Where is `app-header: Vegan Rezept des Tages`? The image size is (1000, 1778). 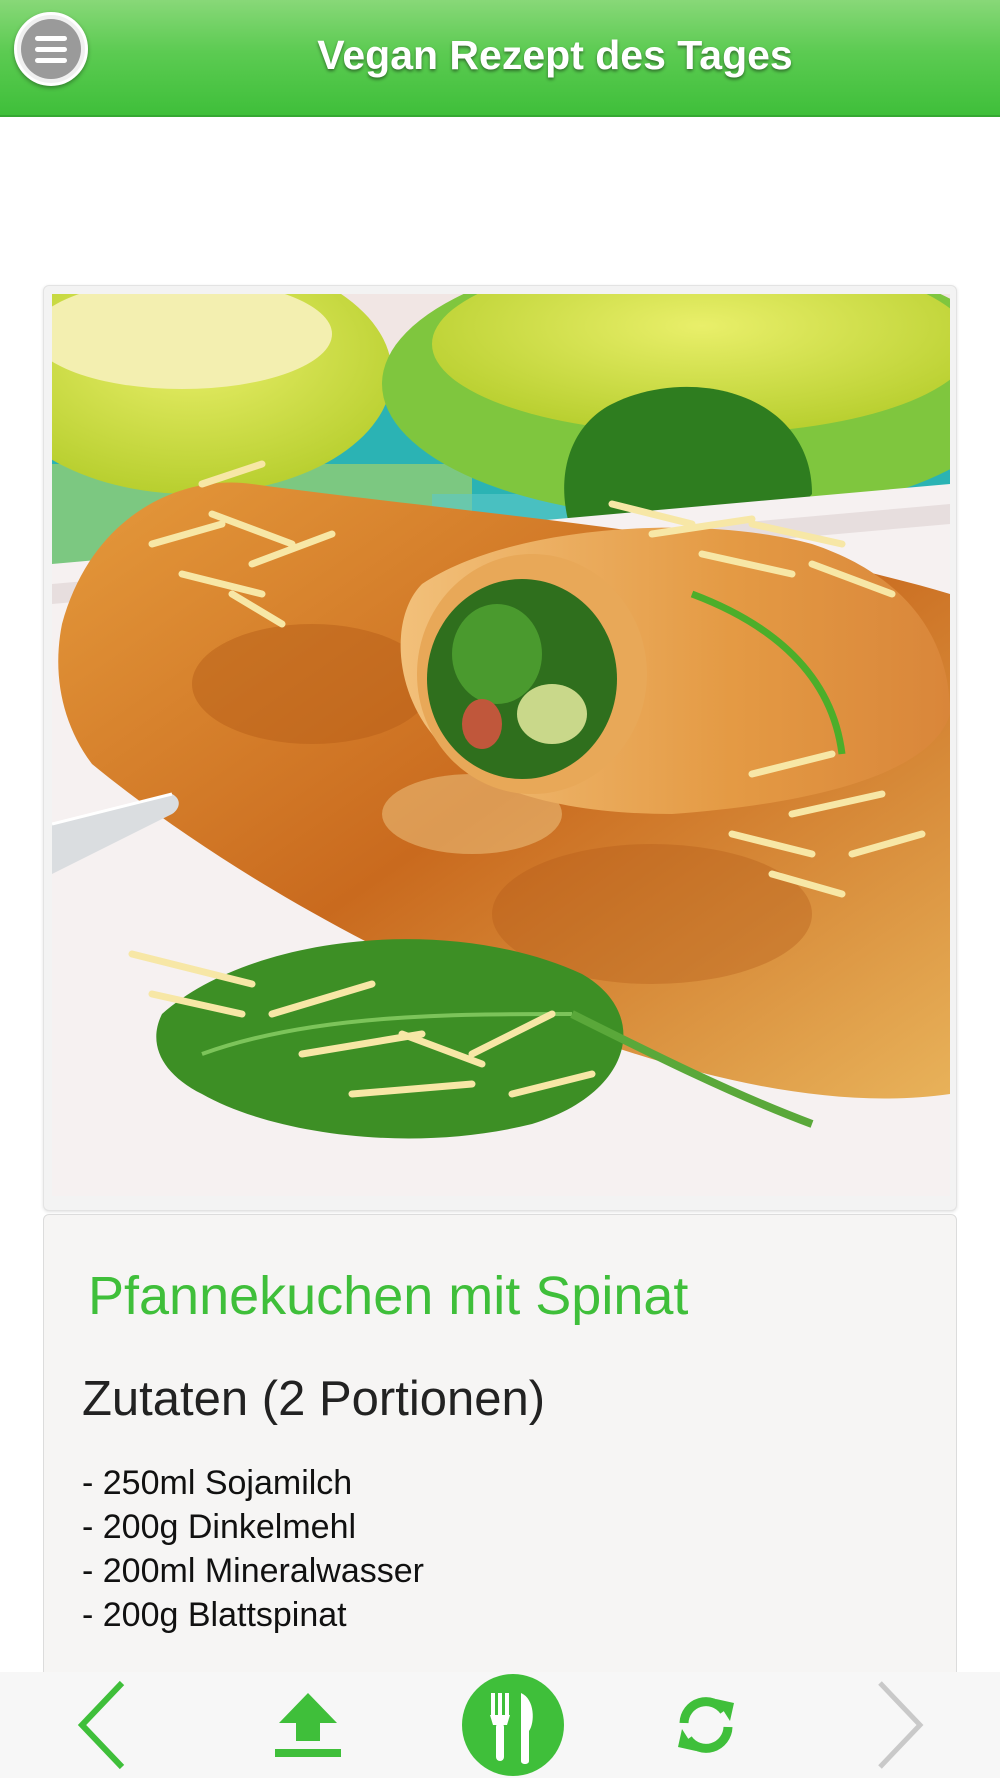 app-header: Vegan Rezept des Tages is located at coordinates (500, 58).